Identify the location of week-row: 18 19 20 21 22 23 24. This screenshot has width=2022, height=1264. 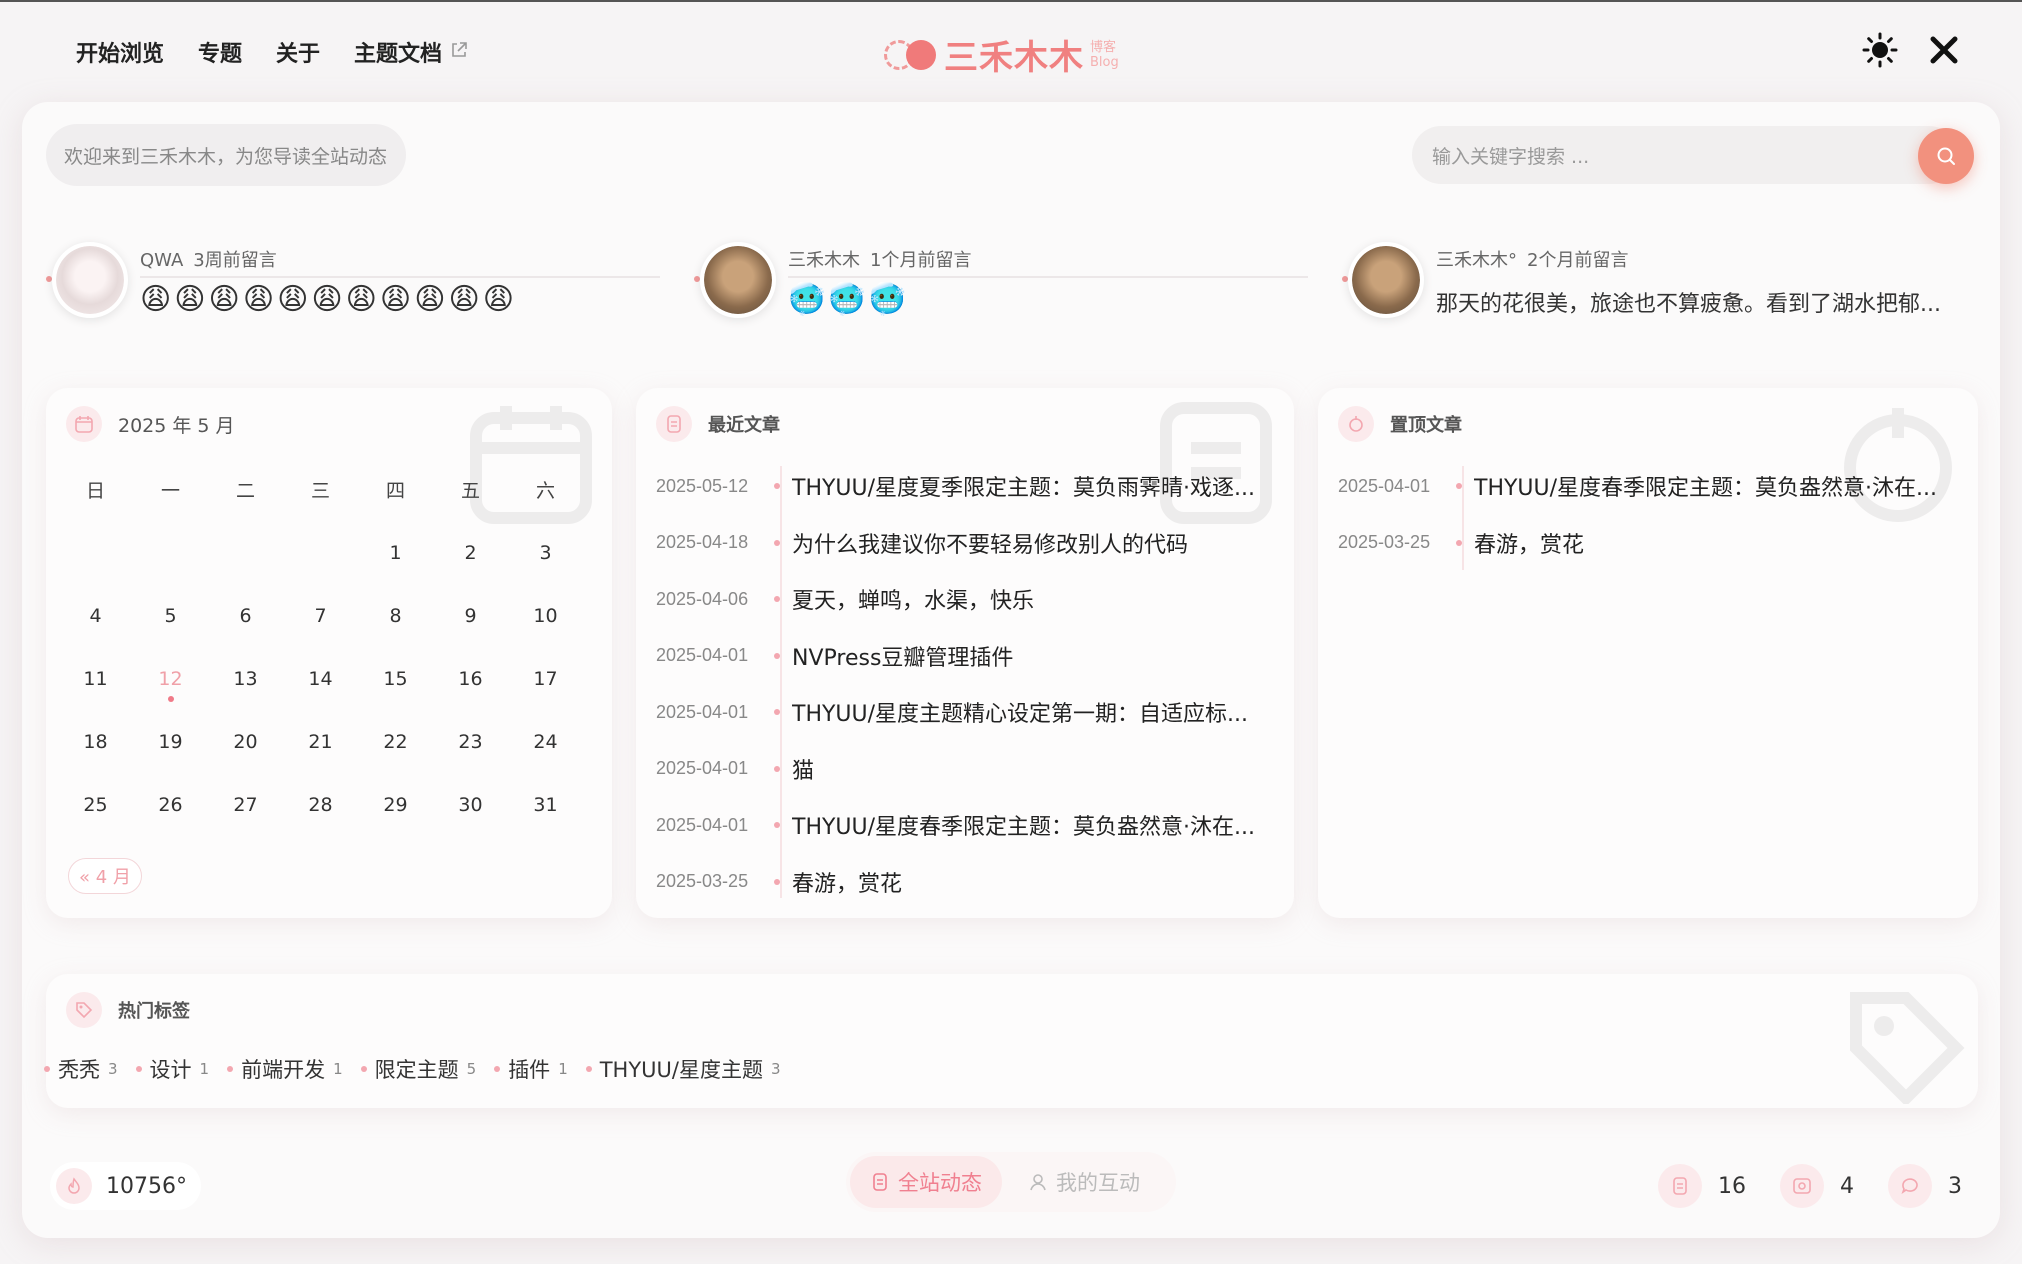
(321, 741).